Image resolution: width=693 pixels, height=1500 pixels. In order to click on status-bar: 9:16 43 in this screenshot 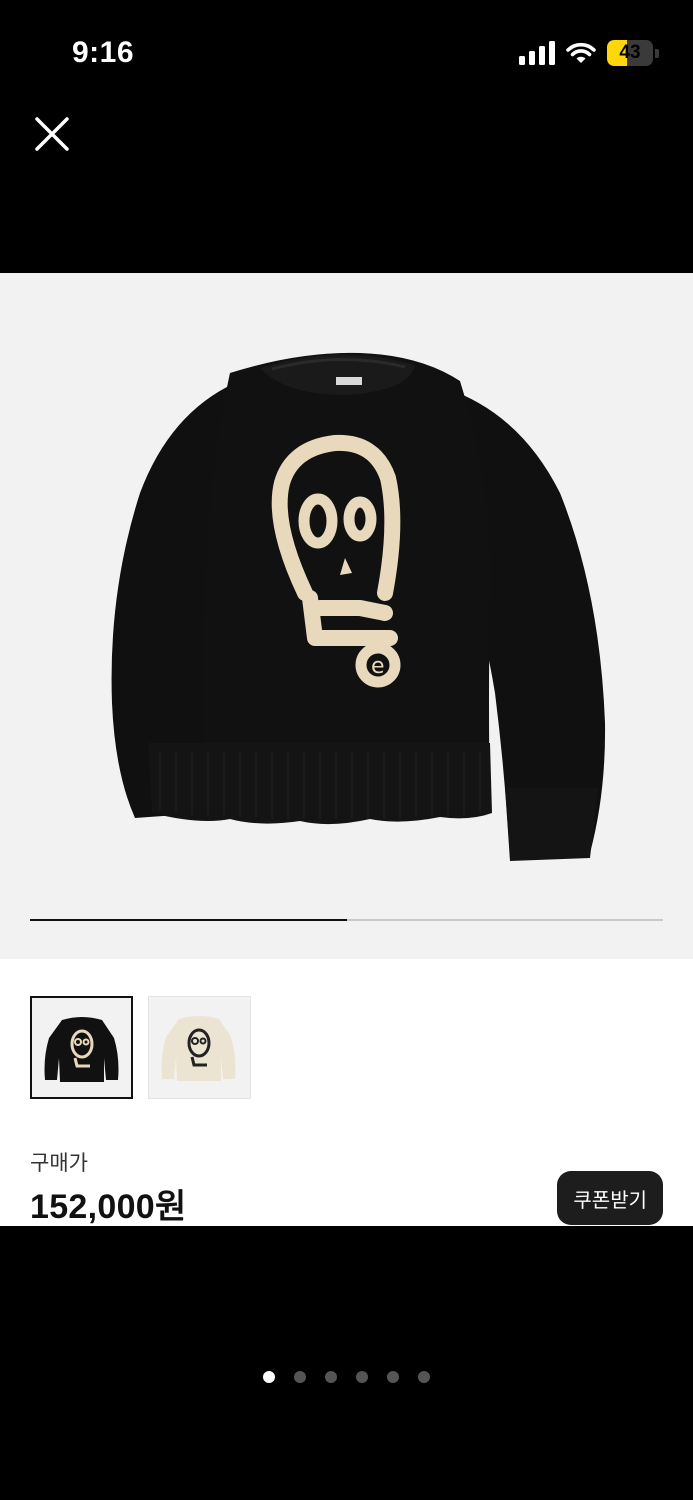, I will do `click(346, 50)`.